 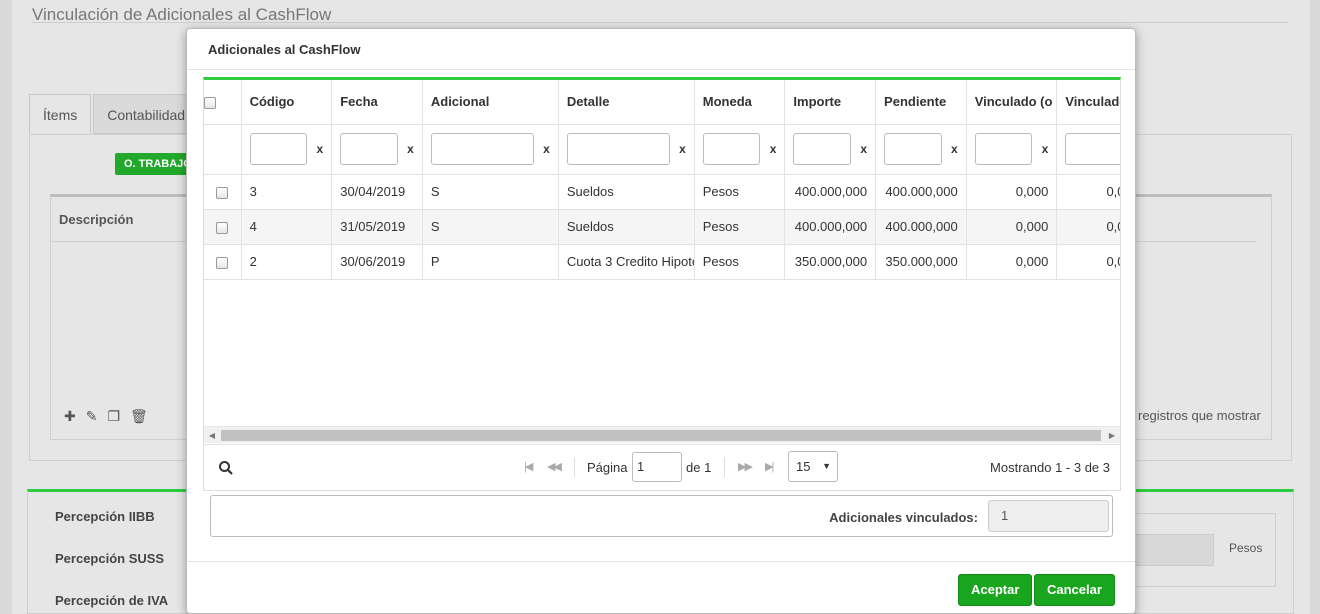 What do you see at coordinates (679, 149) in the screenshot?
I see `clear-filter-detalle: x` at bounding box center [679, 149].